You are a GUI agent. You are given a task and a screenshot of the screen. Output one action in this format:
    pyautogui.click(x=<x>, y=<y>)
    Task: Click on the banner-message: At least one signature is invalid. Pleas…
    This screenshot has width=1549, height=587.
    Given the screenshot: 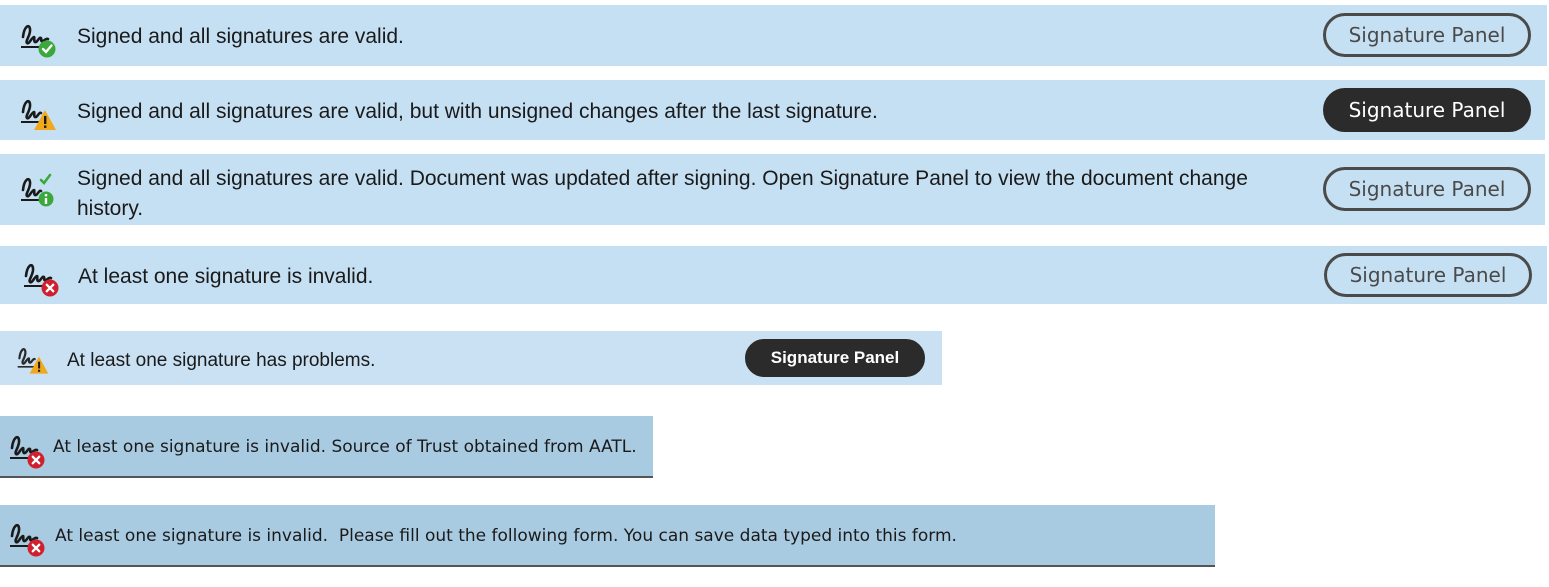 What is the action you would take?
    pyautogui.click(x=506, y=536)
    